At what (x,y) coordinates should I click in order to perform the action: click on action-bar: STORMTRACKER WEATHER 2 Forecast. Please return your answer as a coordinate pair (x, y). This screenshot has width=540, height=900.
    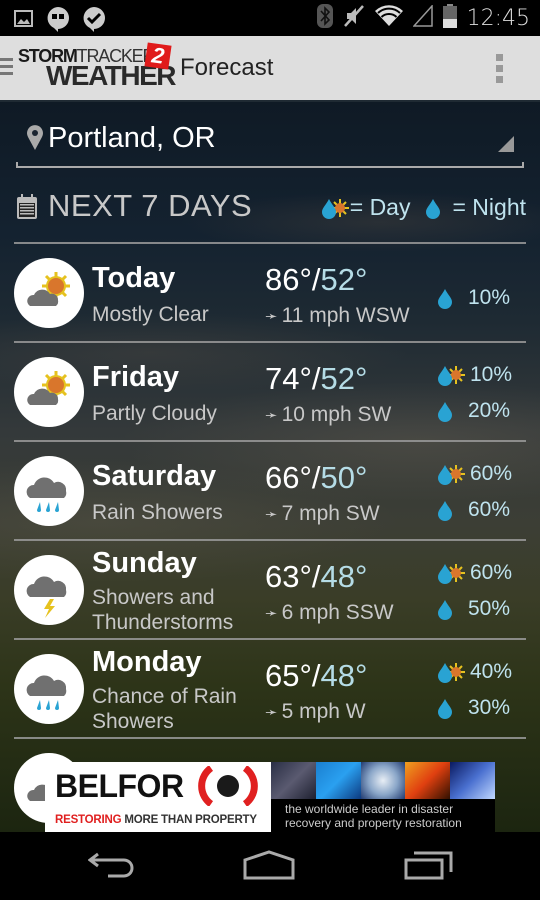
    Looking at the image, I should click on (270, 69).